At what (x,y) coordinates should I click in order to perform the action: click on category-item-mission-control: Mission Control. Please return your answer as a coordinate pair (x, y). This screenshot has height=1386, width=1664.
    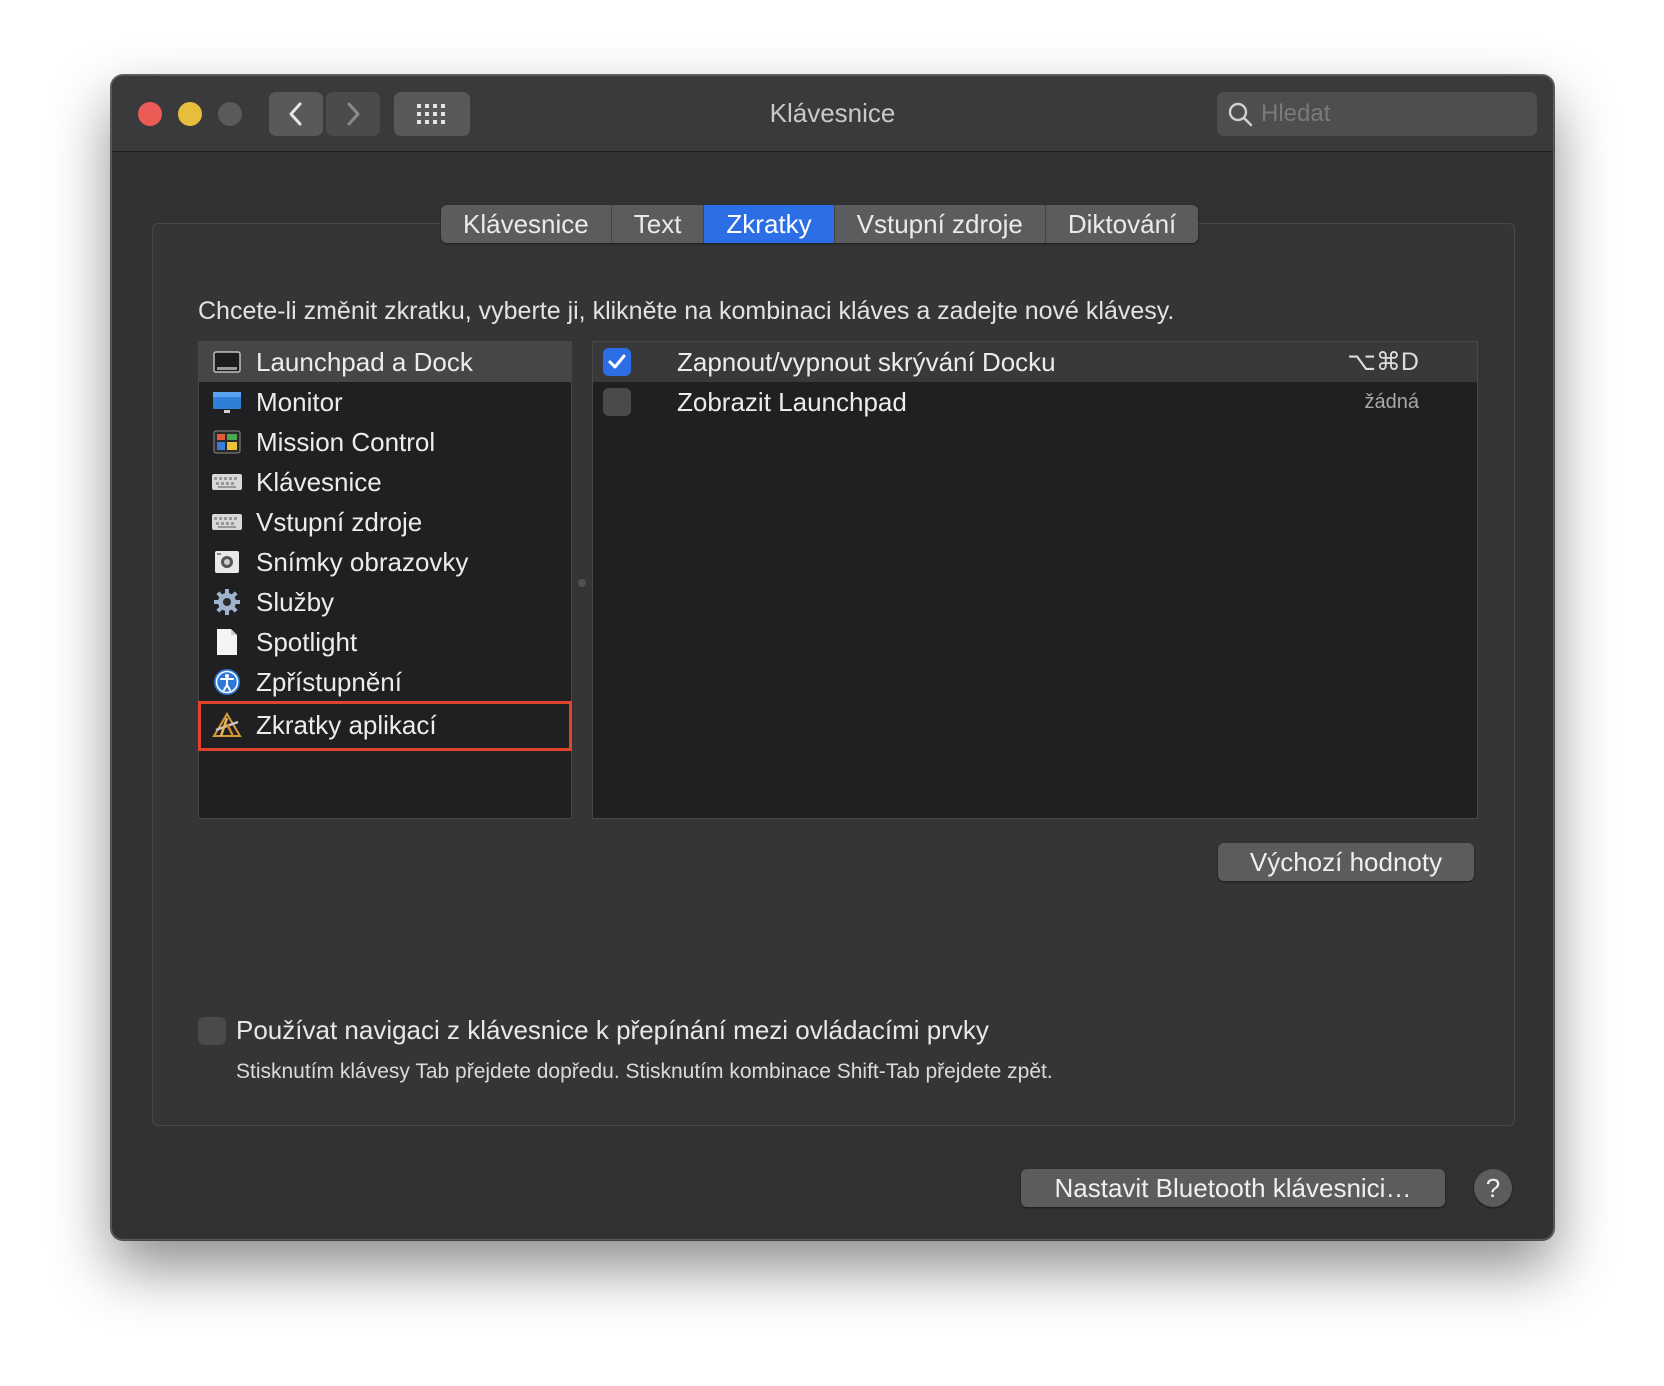
    Looking at the image, I should click on (385, 442).